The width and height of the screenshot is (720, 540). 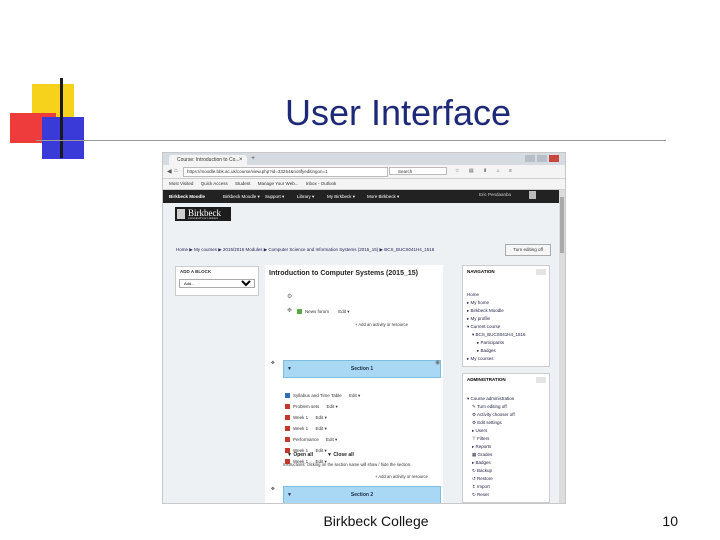 I want to click on menu-item: Support ▾, so click(x=274, y=197).